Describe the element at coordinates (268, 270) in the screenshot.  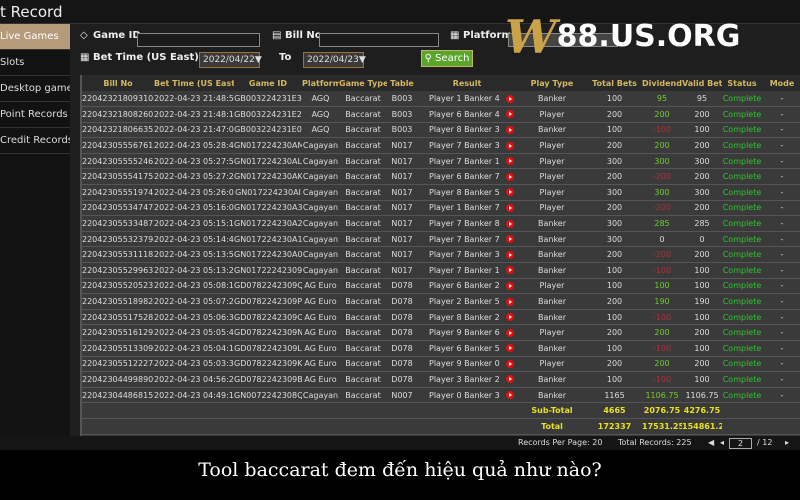
I see `cell-game-id: GN01722242309Z` at that location.